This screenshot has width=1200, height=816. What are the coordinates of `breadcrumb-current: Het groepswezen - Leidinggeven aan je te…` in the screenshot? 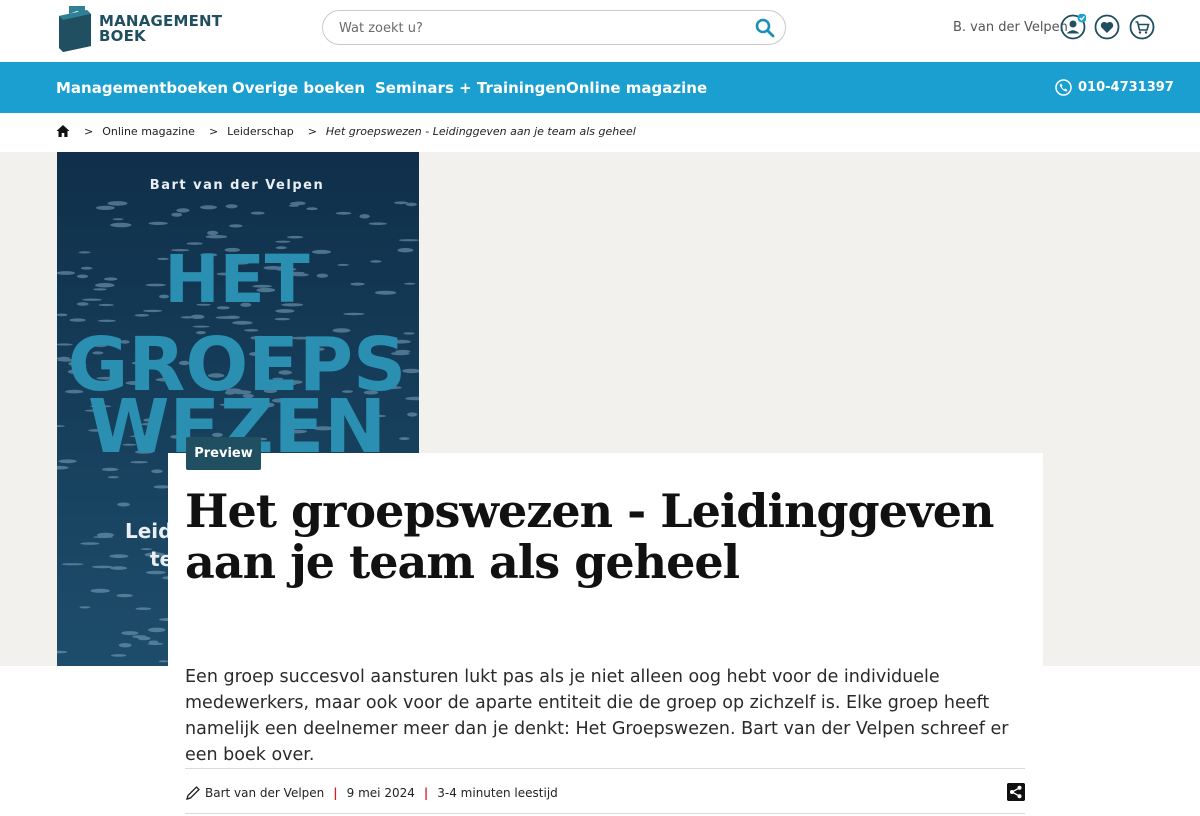 It's located at (480, 131).